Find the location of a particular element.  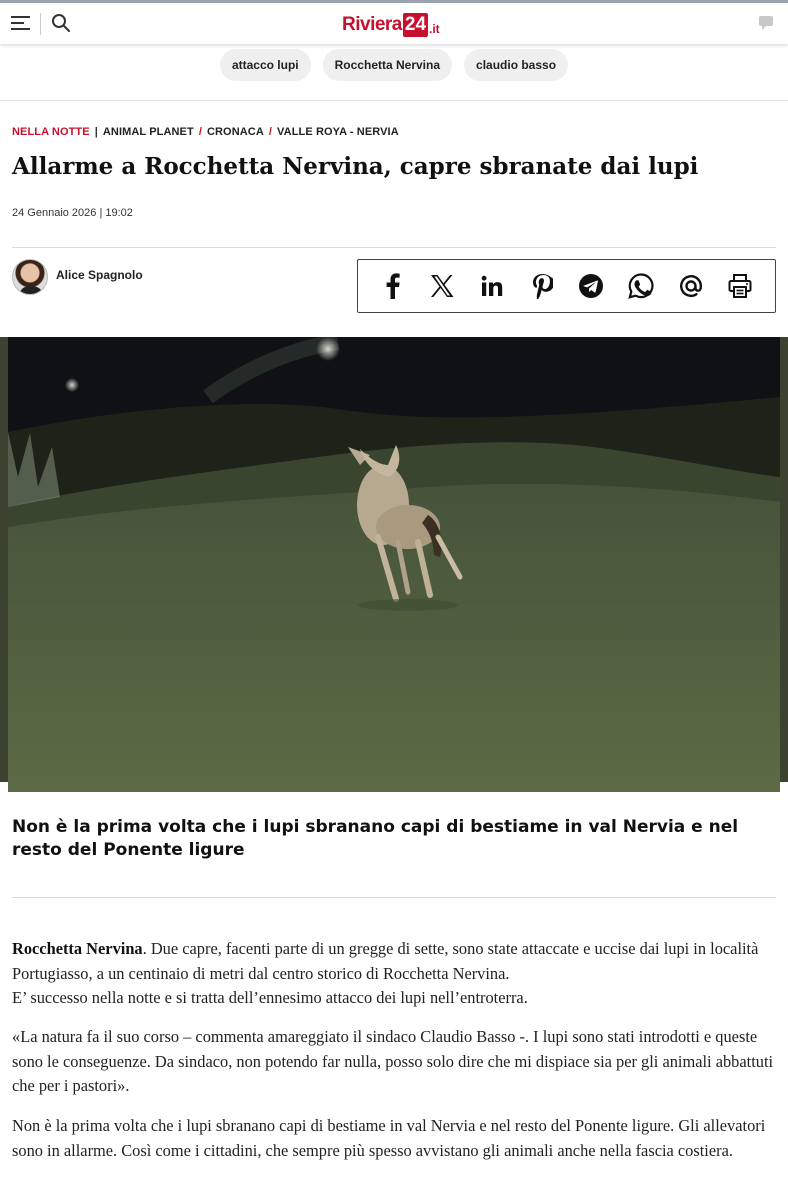

tag-chip: claudio basso is located at coordinates (516, 65).